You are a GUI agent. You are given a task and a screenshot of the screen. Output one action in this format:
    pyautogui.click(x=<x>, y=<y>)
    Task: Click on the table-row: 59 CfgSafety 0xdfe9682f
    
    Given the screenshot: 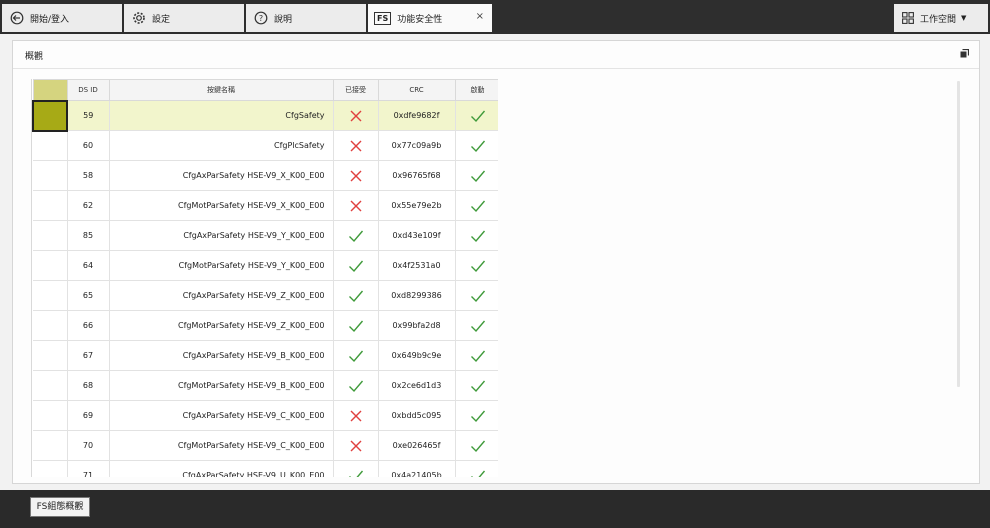 What is the action you would take?
    pyautogui.click(x=265, y=115)
    